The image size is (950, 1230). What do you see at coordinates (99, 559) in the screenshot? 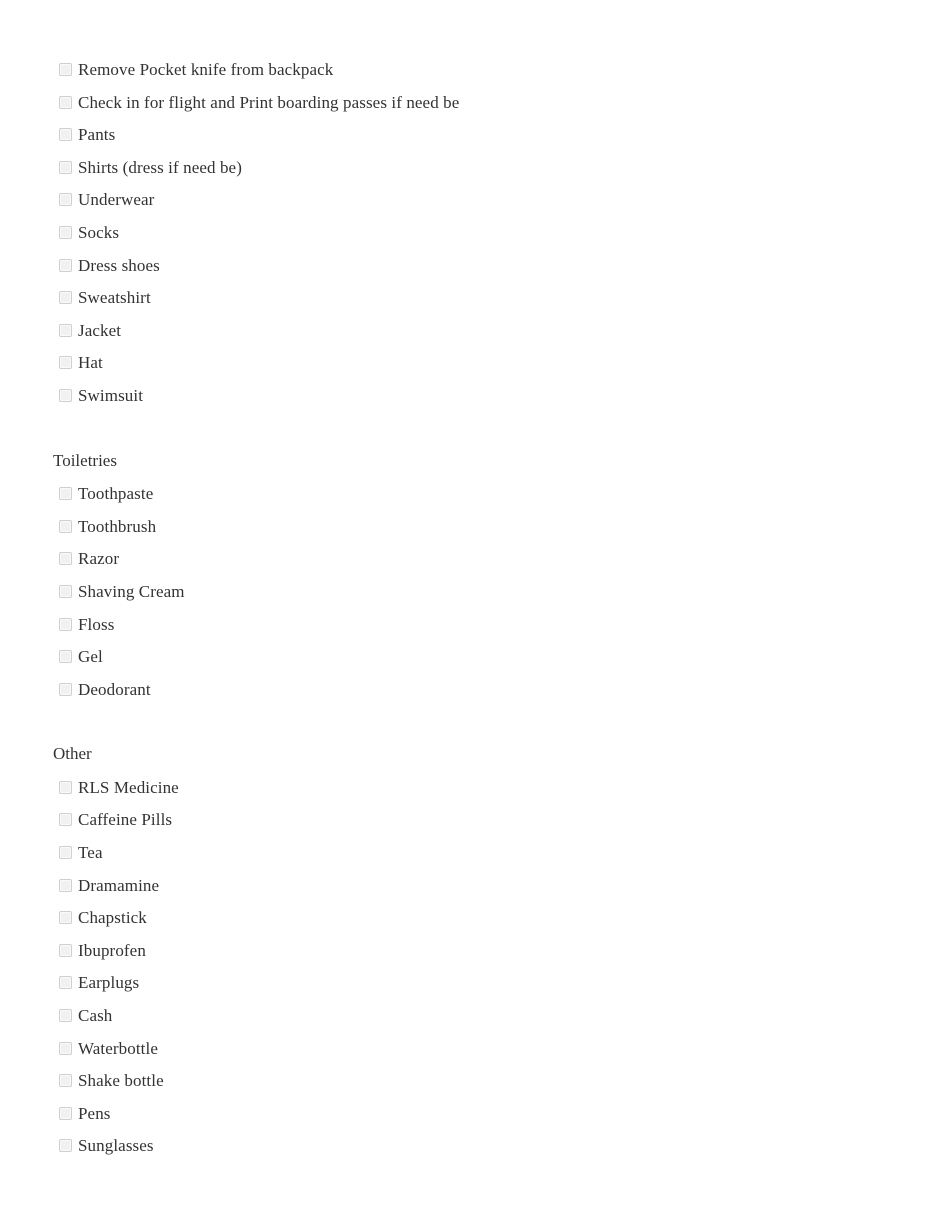
I see `checklist-item-label: Razor` at bounding box center [99, 559].